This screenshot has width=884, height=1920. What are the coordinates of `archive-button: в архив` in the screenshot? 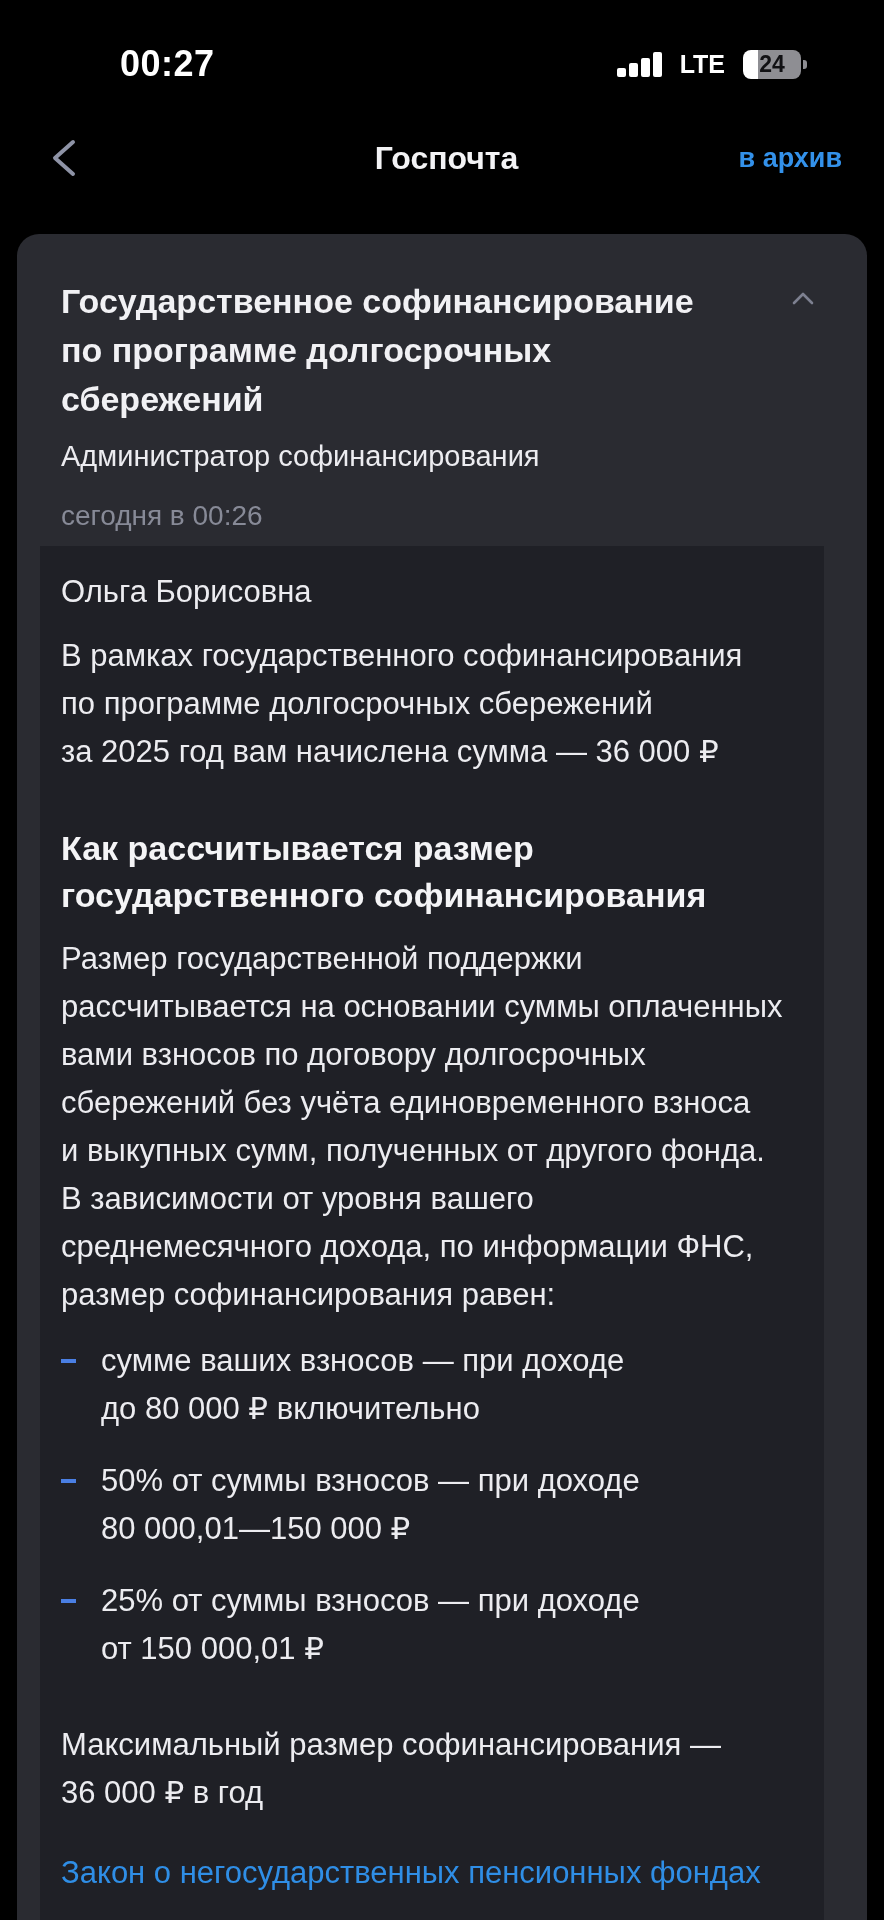 It's located at (790, 158).